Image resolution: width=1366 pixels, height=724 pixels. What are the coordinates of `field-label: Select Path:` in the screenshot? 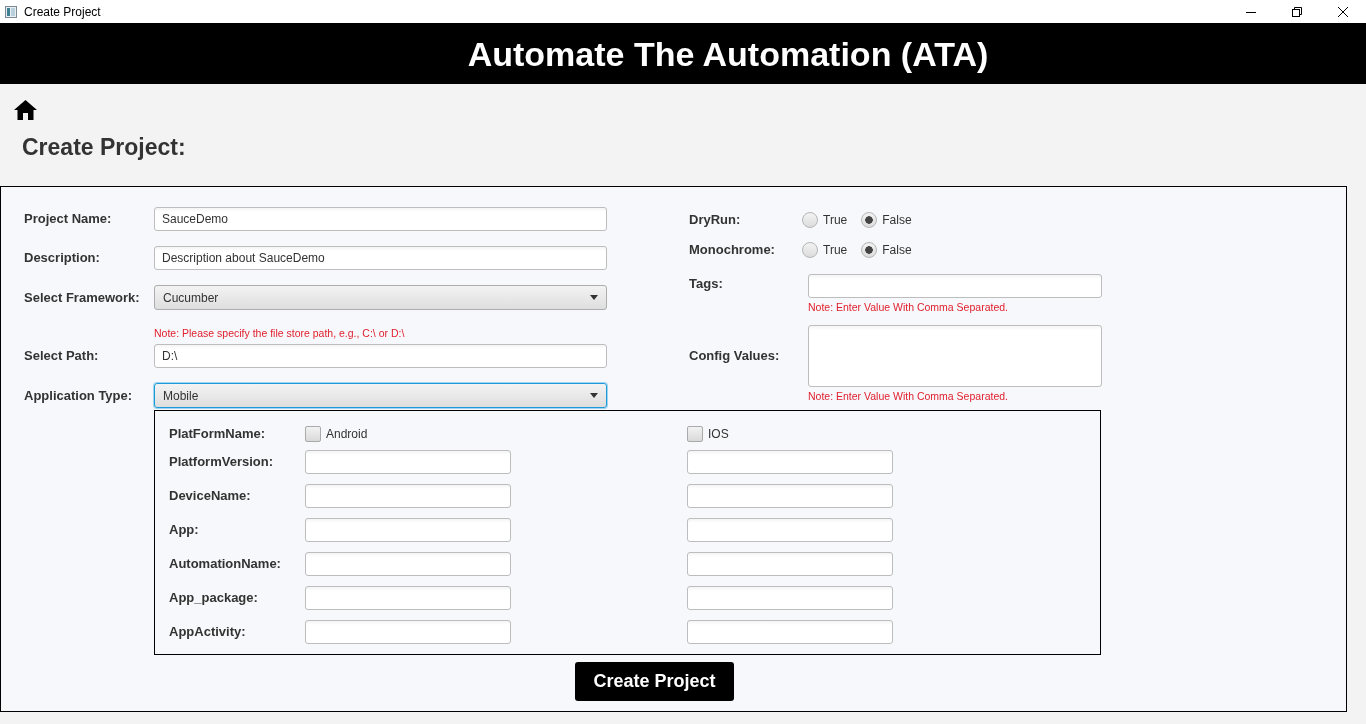 It's located at (62, 356).